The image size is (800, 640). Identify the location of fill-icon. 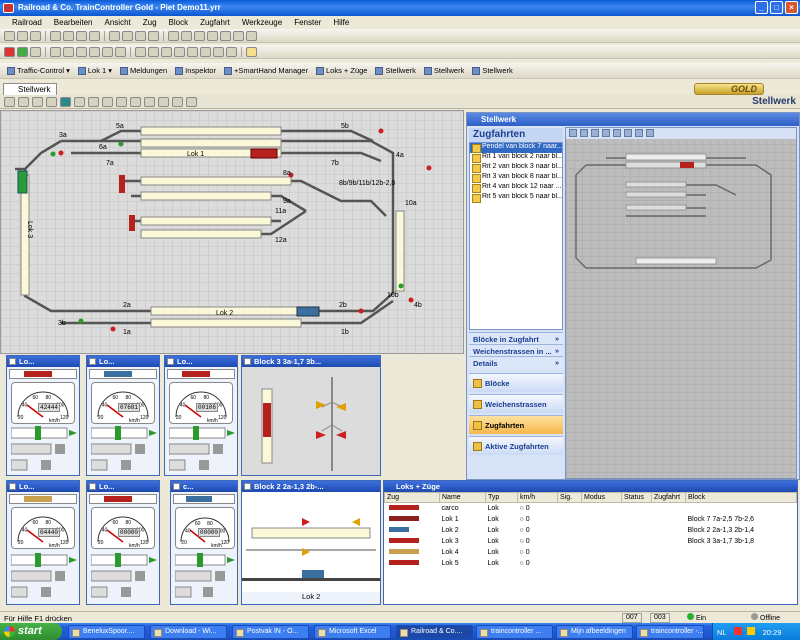
(51, 101).